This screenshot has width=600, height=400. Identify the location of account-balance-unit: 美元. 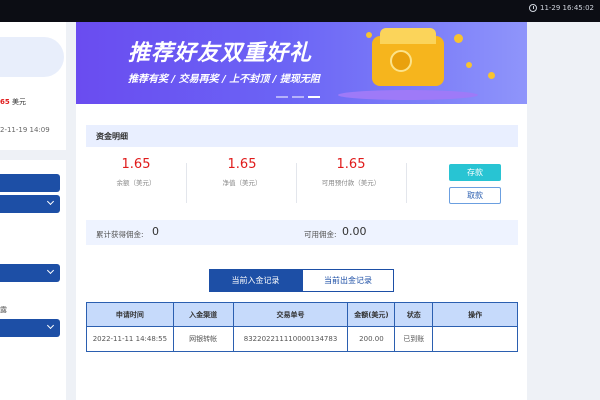
(18, 102).